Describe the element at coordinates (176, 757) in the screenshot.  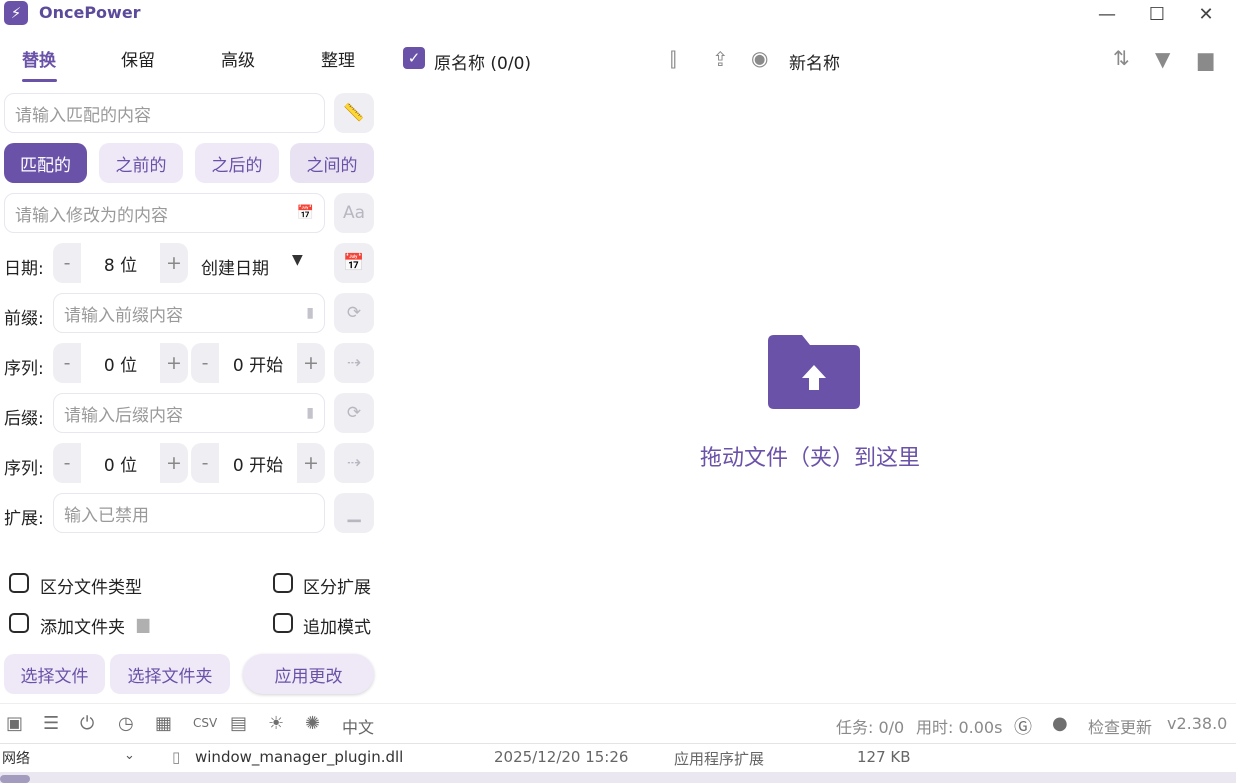
I see `file-icon: ▯` at that location.